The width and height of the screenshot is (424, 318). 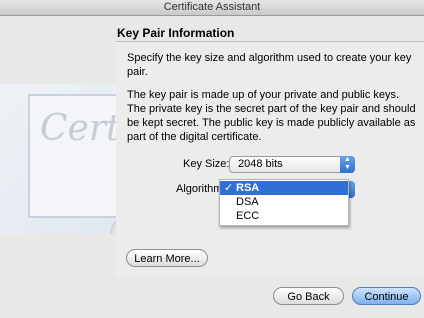 What do you see at coordinates (176, 33) in the screenshot?
I see `section-title: Key Pair Information` at bounding box center [176, 33].